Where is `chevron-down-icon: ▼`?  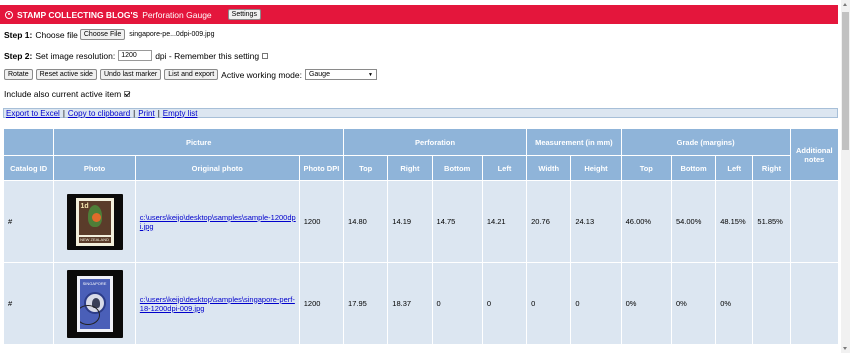
chevron-down-icon: ▼ is located at coordinates (370, 74).